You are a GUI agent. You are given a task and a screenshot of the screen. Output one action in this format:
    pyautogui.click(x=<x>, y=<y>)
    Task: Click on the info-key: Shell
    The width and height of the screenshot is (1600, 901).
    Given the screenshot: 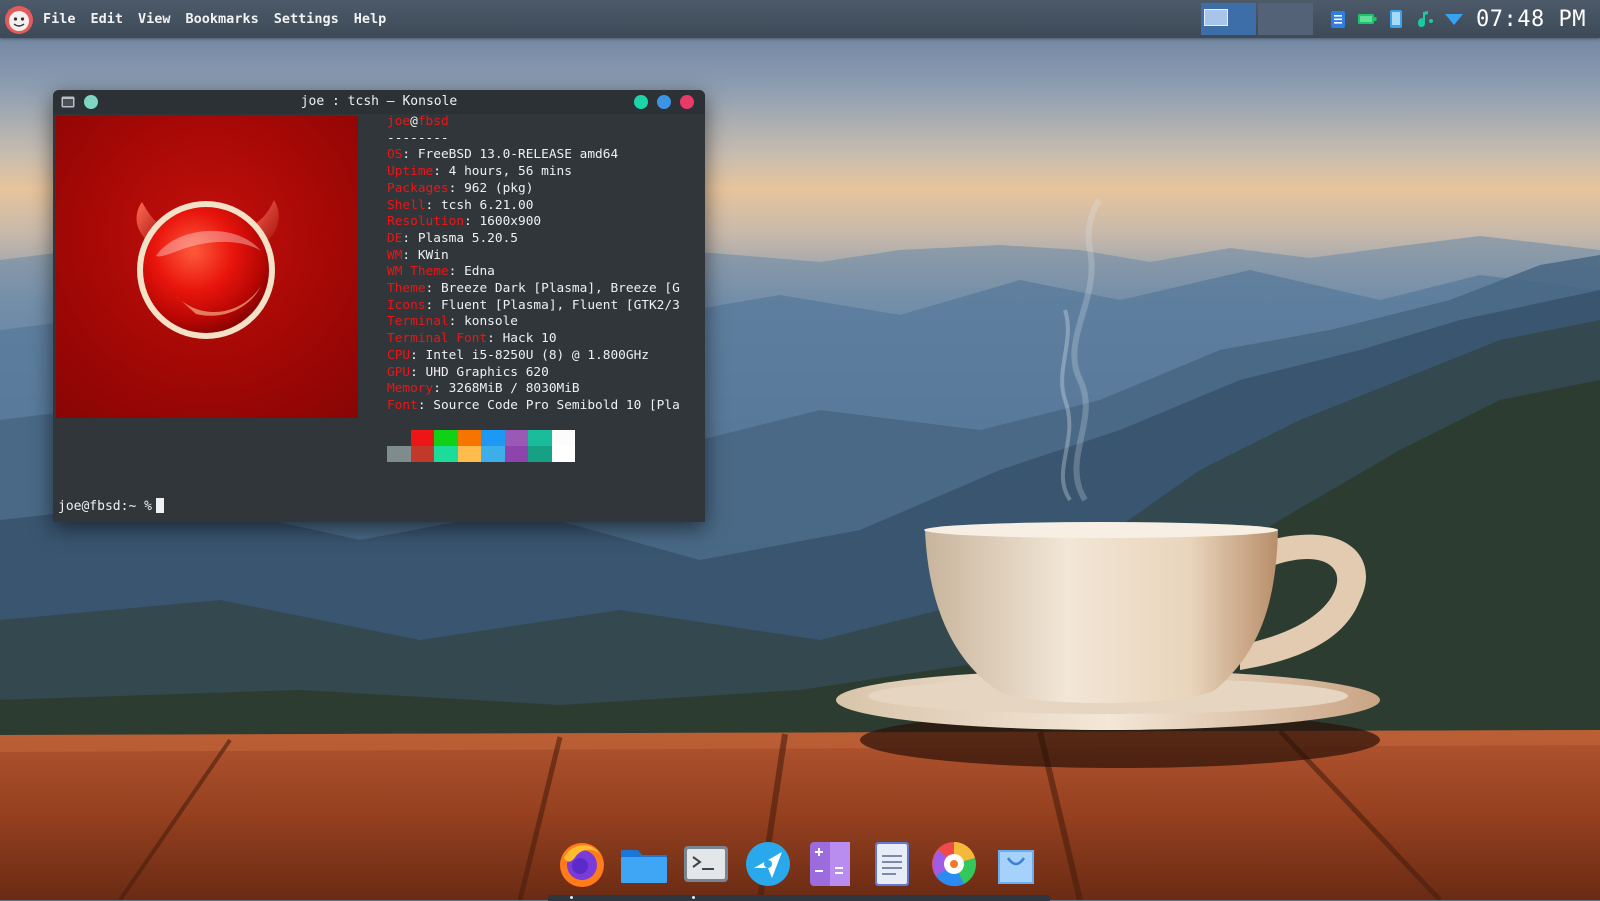 What is the action you would take?
    pyautogui.click(x=406, y=205)
    